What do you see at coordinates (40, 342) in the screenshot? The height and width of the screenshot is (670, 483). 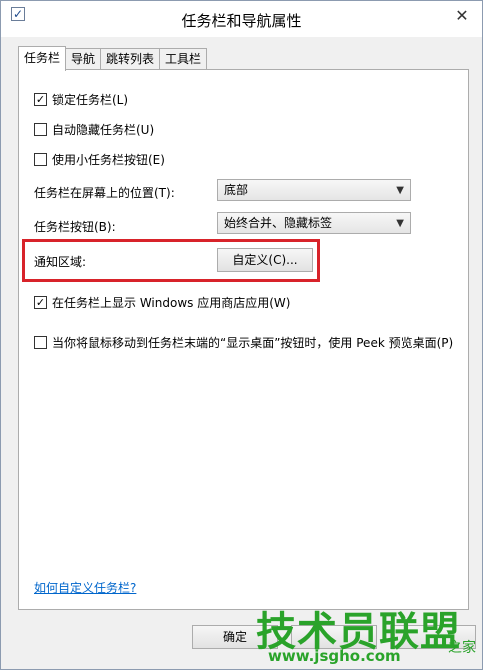 I see `peek-checkbox` at bounding box center [40, 342].